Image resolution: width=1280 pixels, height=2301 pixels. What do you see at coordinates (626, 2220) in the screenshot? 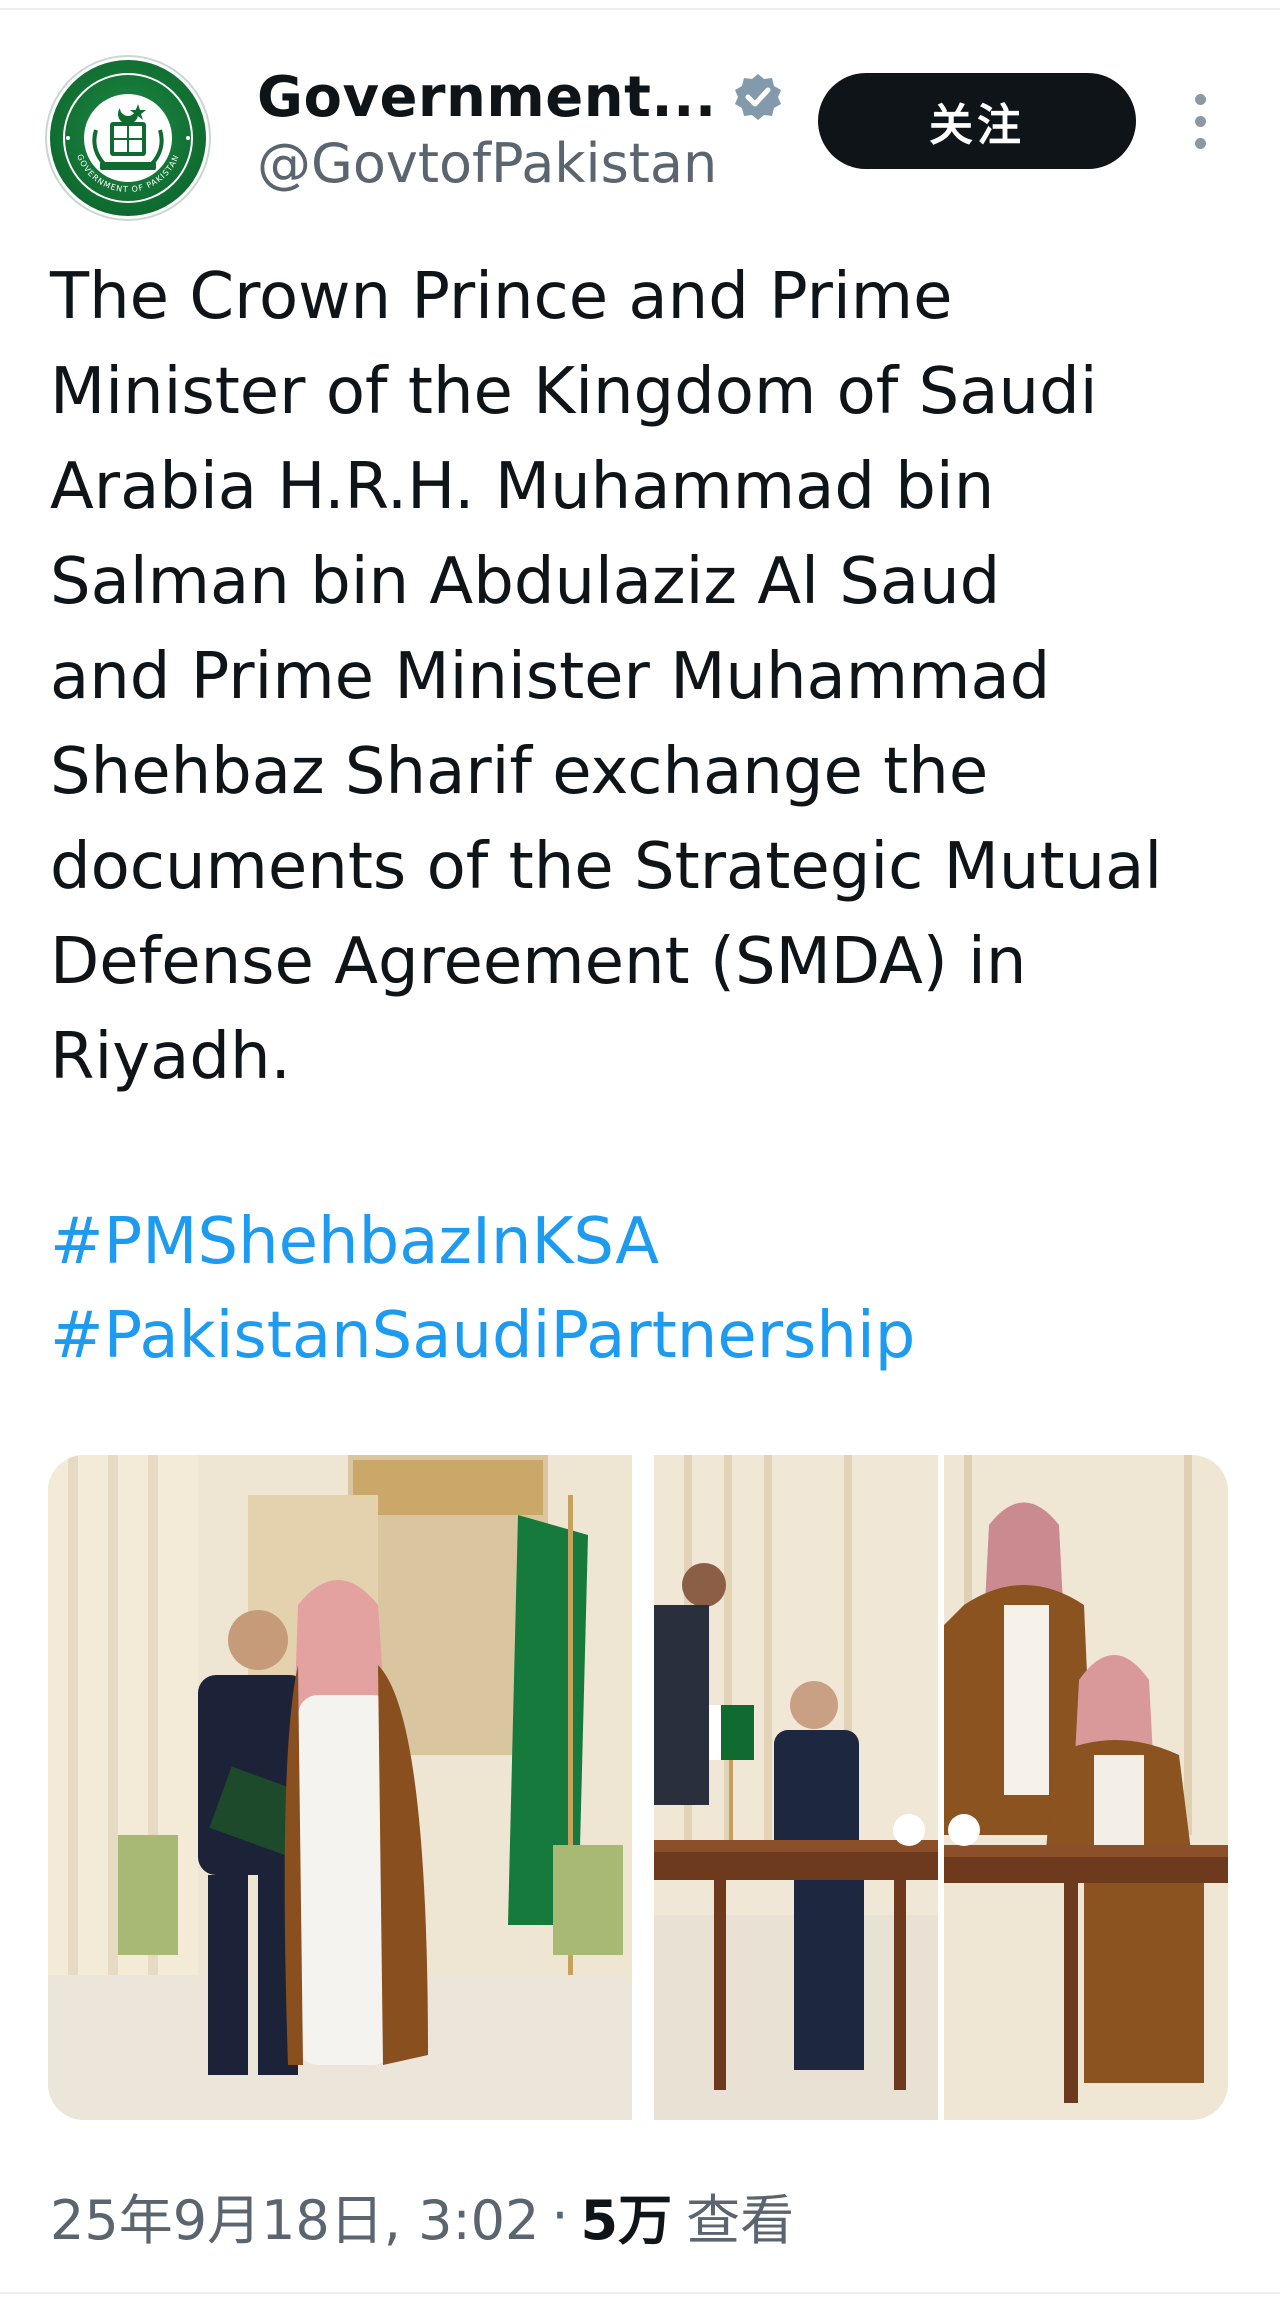
I see `view-count: 5万` at bounding box center [626, 2220].